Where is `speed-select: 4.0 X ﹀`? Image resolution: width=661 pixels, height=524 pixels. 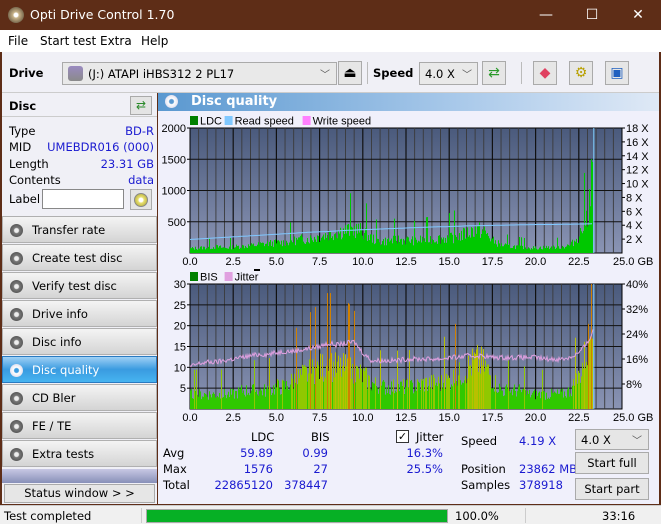 speed-select: 4.0 X ﹀ is located at coordinates (448, 73).